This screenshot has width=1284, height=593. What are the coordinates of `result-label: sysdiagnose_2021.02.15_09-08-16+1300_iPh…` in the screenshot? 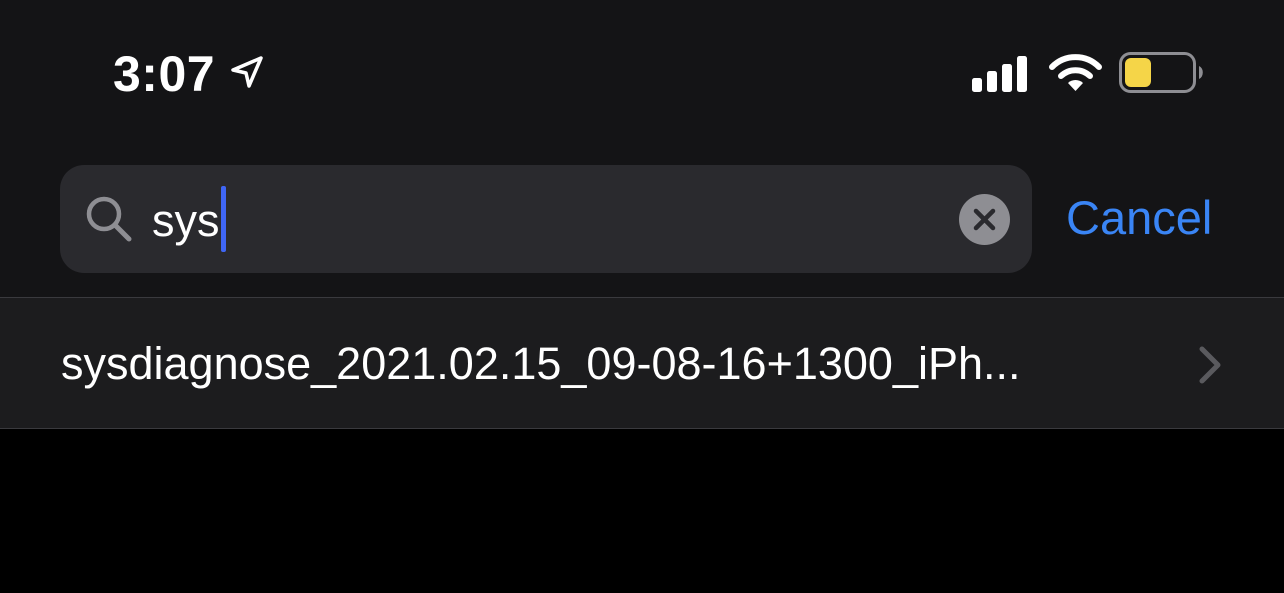 It's located at (541, 363).